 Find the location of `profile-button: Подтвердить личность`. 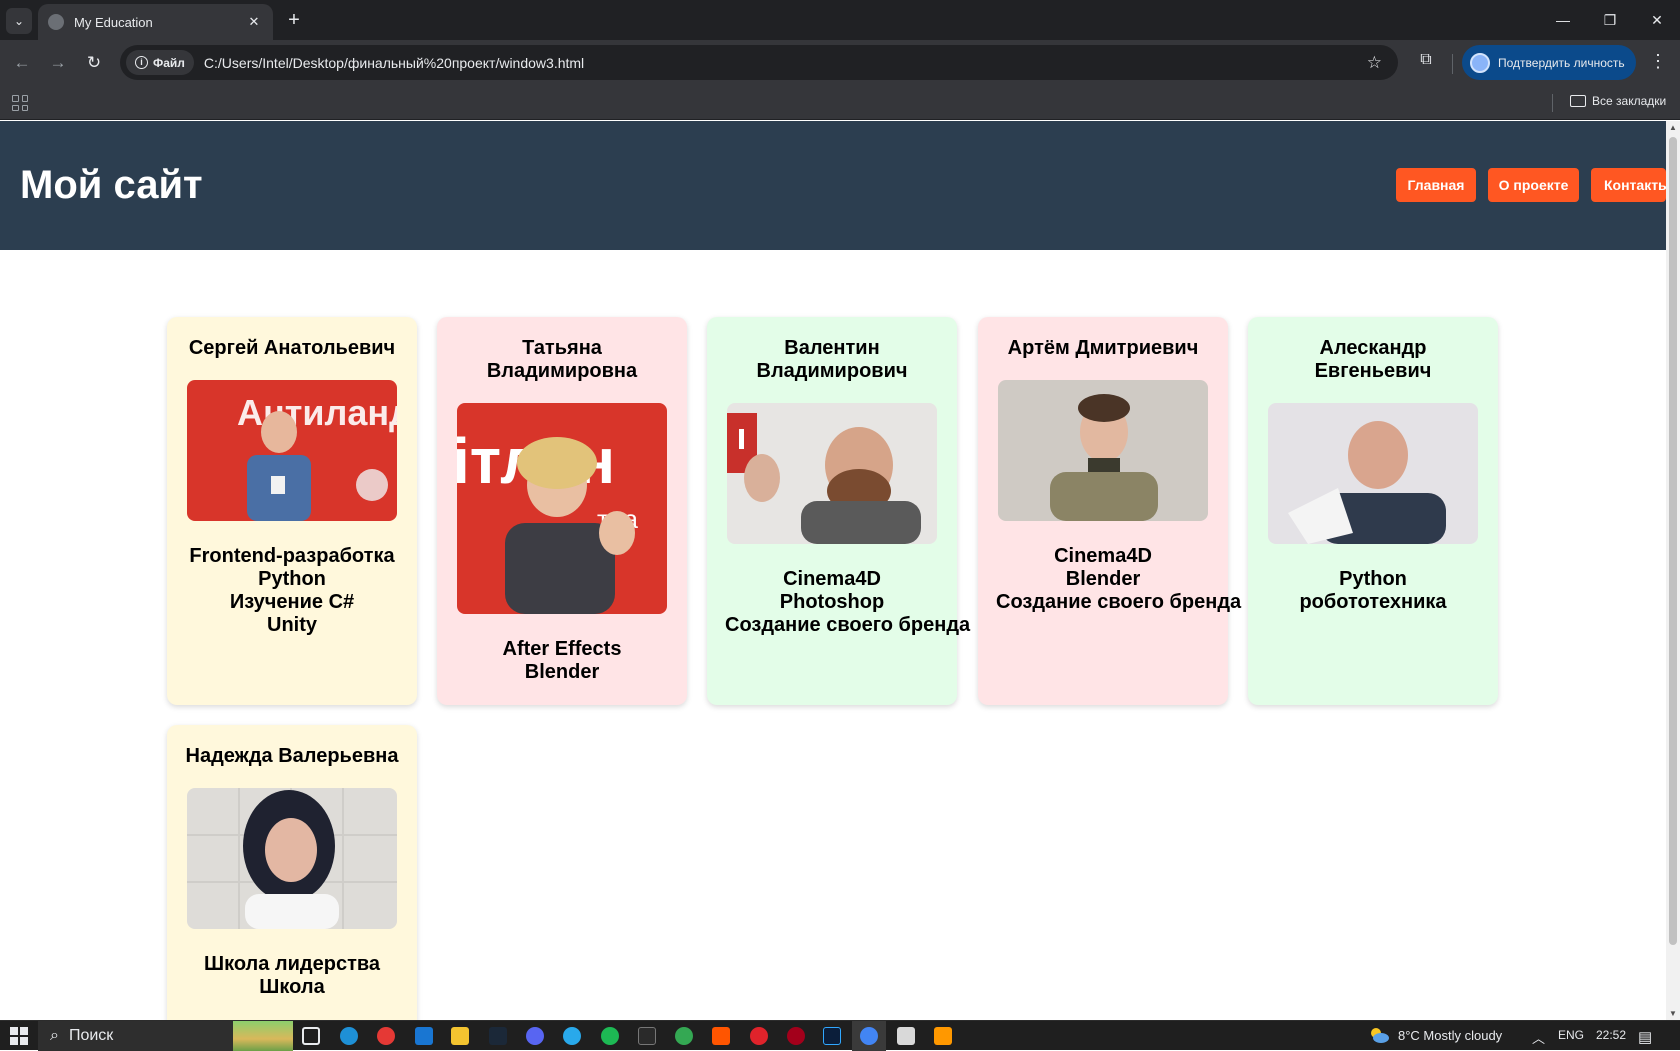

profile-button: Подтвердить личность is located at coordinates (1549, 62).